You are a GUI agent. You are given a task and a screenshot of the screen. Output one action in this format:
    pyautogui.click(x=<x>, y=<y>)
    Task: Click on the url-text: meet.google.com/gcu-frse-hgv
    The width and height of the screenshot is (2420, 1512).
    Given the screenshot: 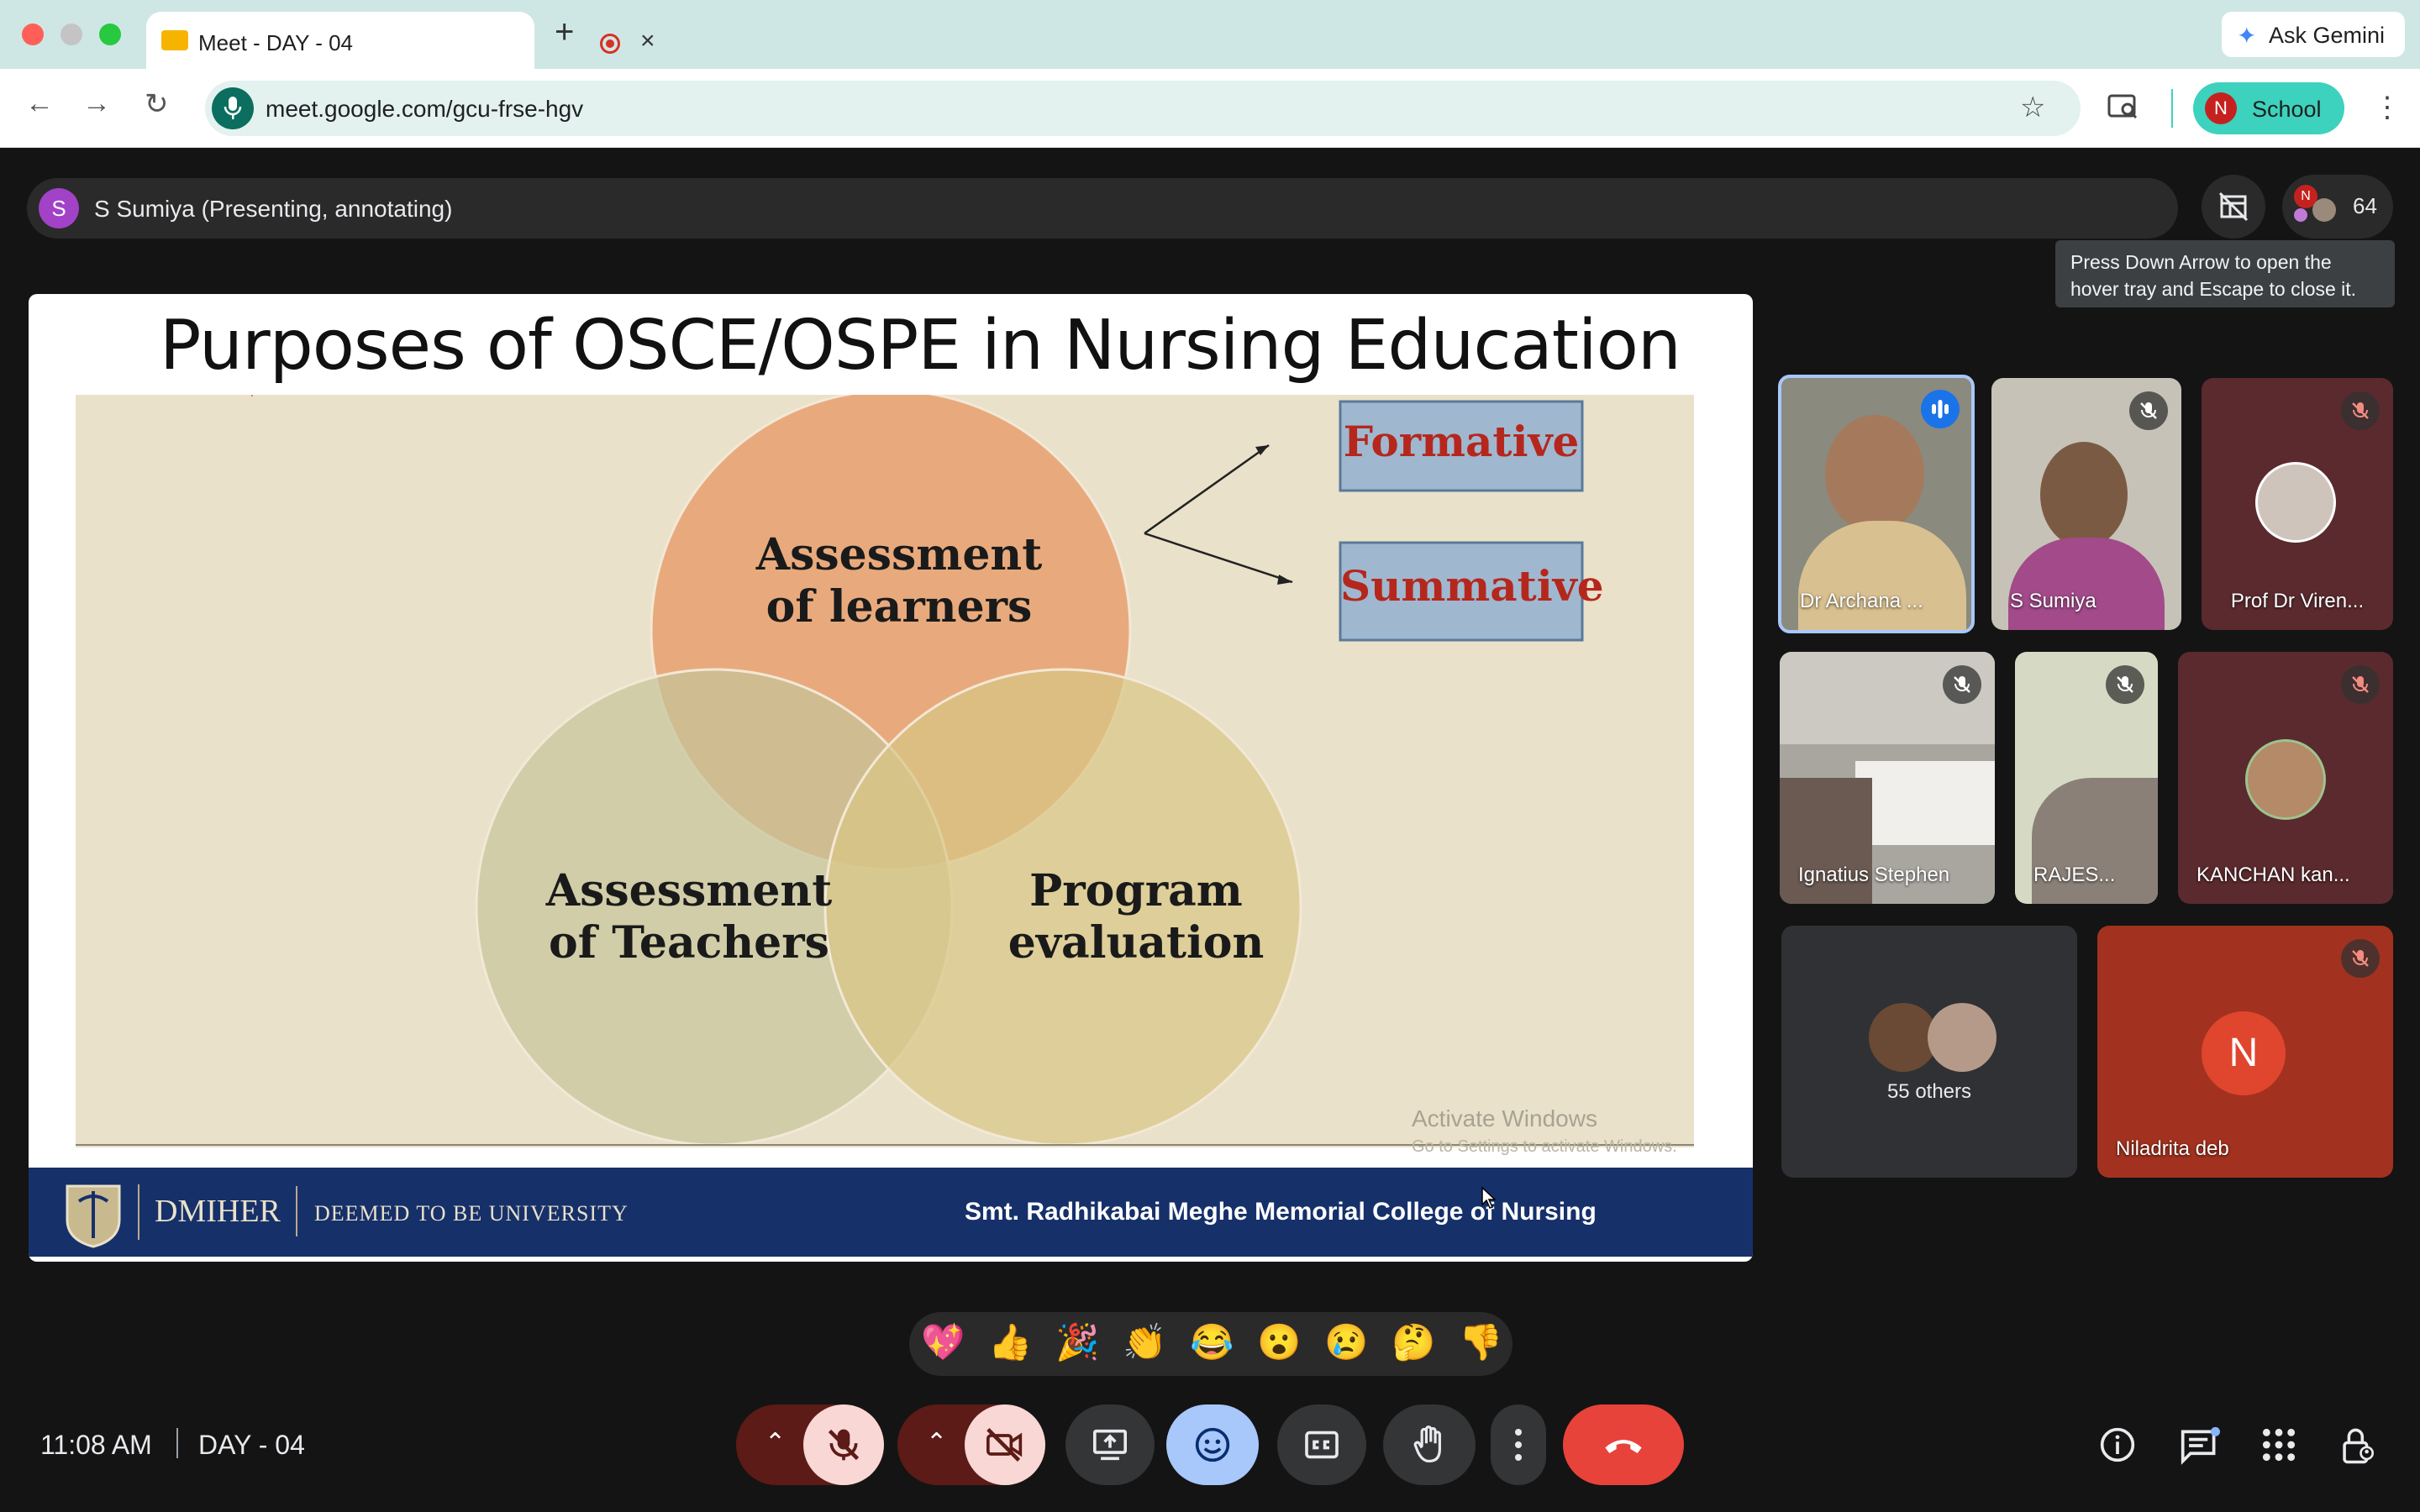 What is the action you would take?
    pyautogui.click(x=425, y=109)
    